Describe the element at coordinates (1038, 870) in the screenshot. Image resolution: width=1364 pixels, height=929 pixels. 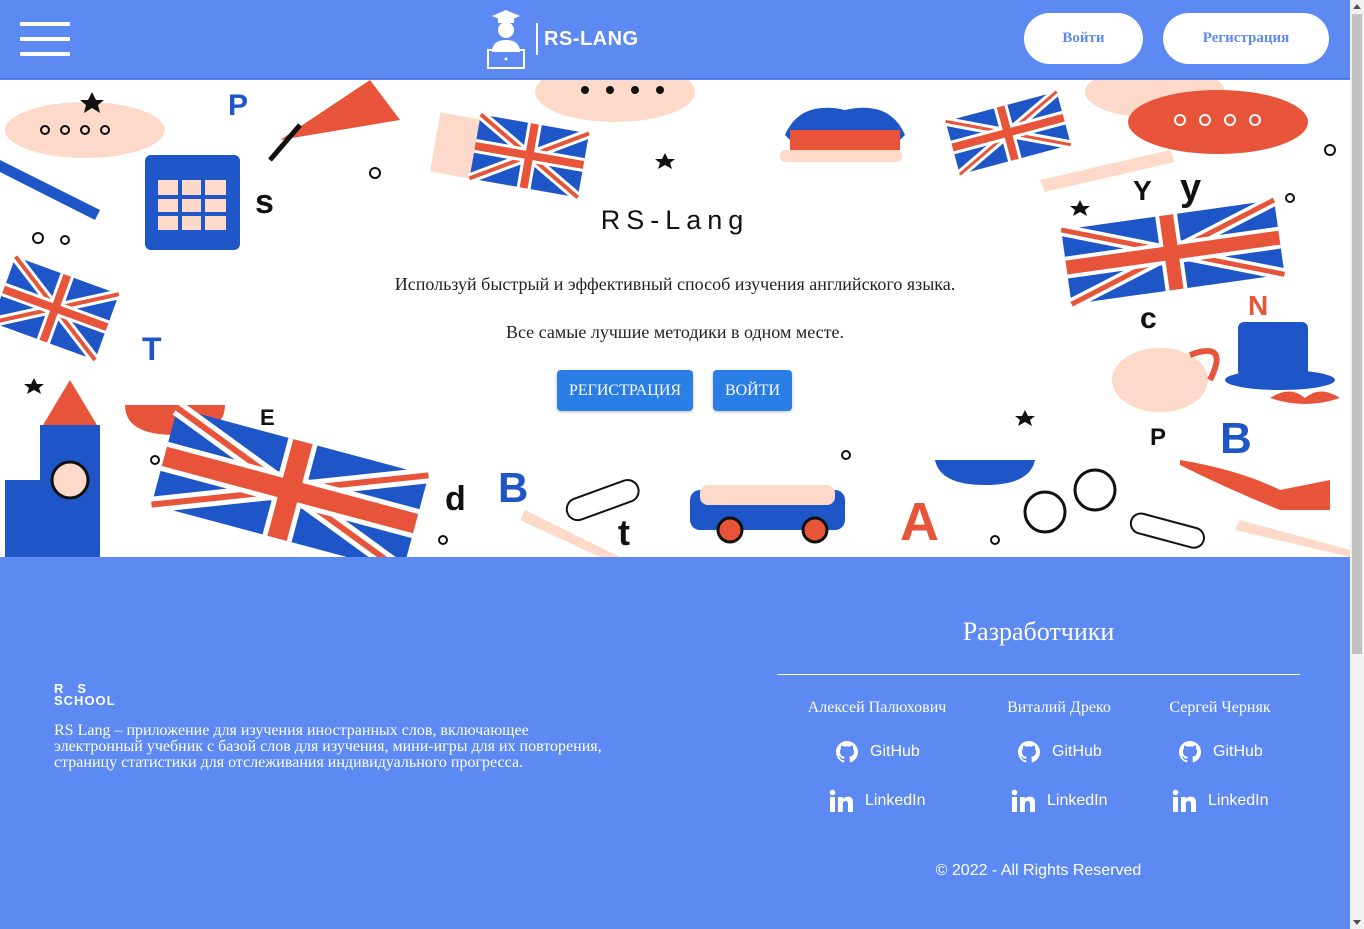
I see `copyright: © 2022 - All Rights Reserved` at that location.